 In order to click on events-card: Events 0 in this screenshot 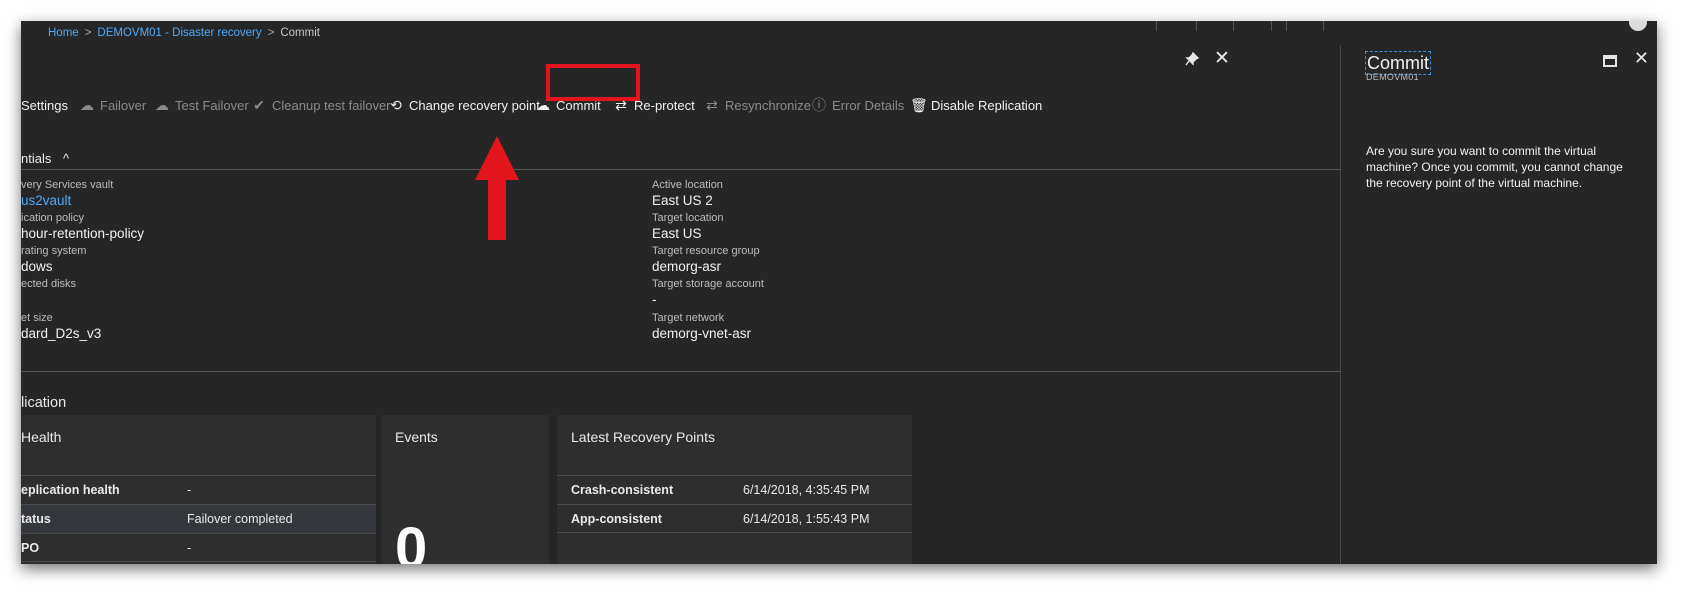, I will do `click(465, 489)`.